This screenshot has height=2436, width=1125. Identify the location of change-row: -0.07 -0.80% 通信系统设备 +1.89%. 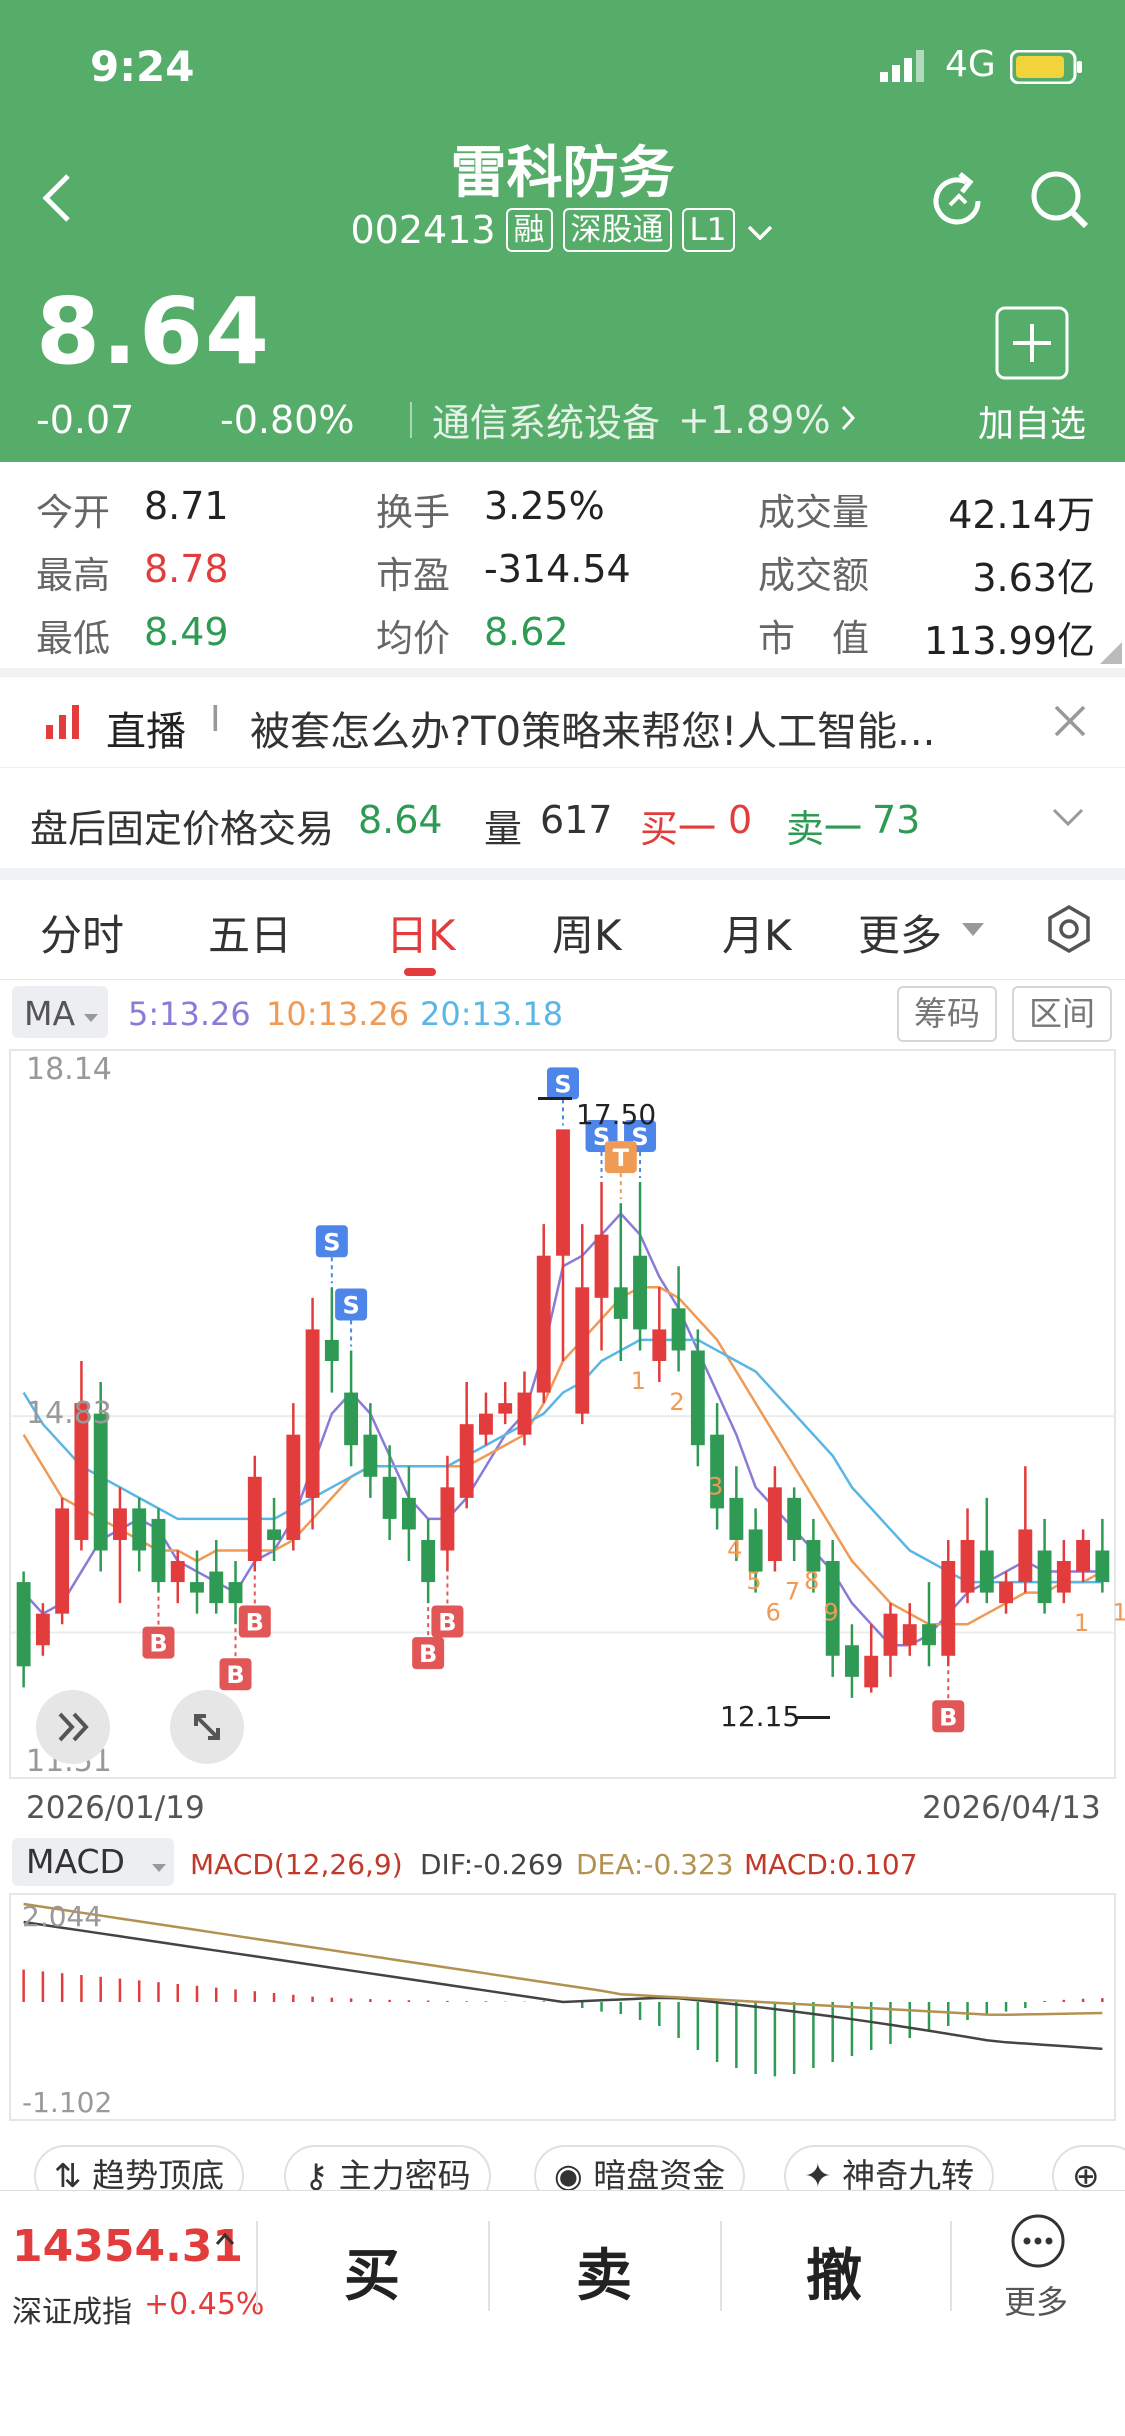
(446, 419).